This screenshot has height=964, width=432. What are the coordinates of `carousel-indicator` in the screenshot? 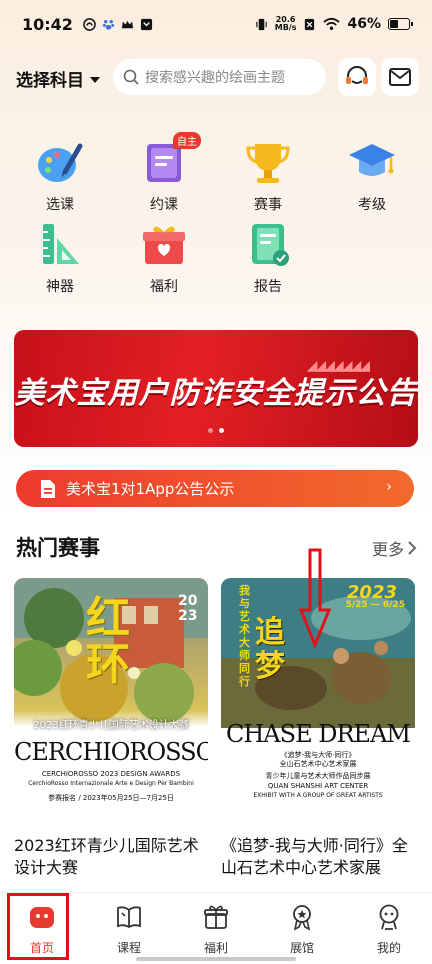 It's located at (216, 430).